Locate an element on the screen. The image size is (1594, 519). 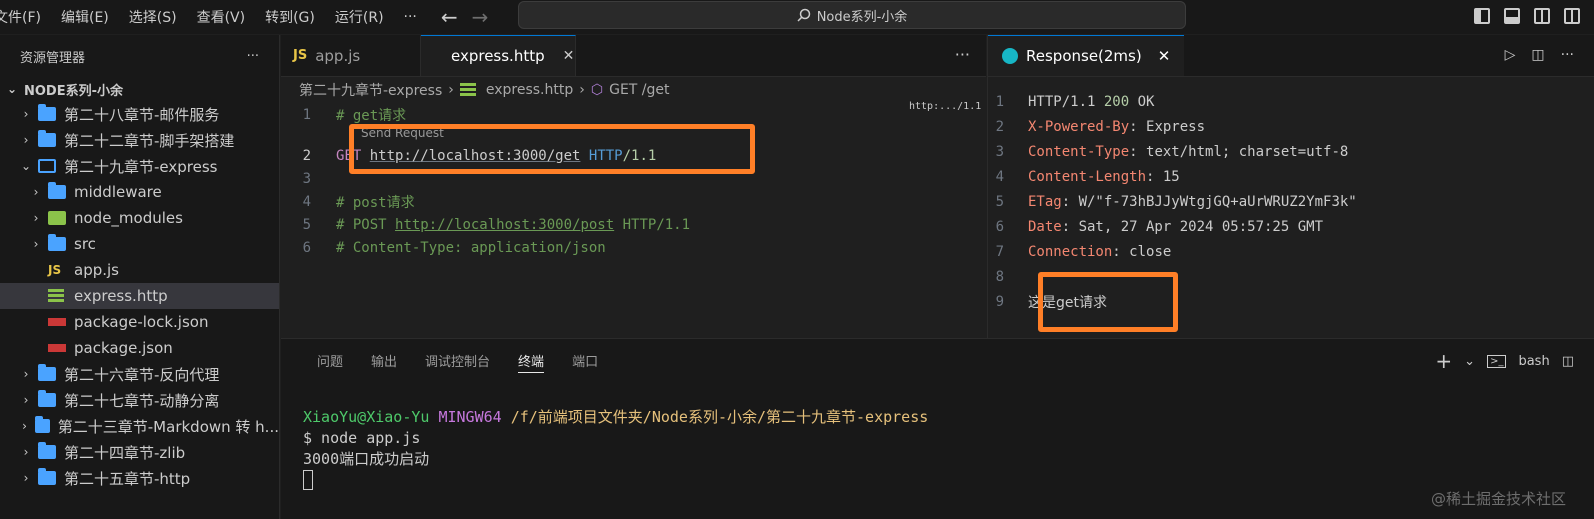
line-number: 2 is located at coordinates (999, 126).